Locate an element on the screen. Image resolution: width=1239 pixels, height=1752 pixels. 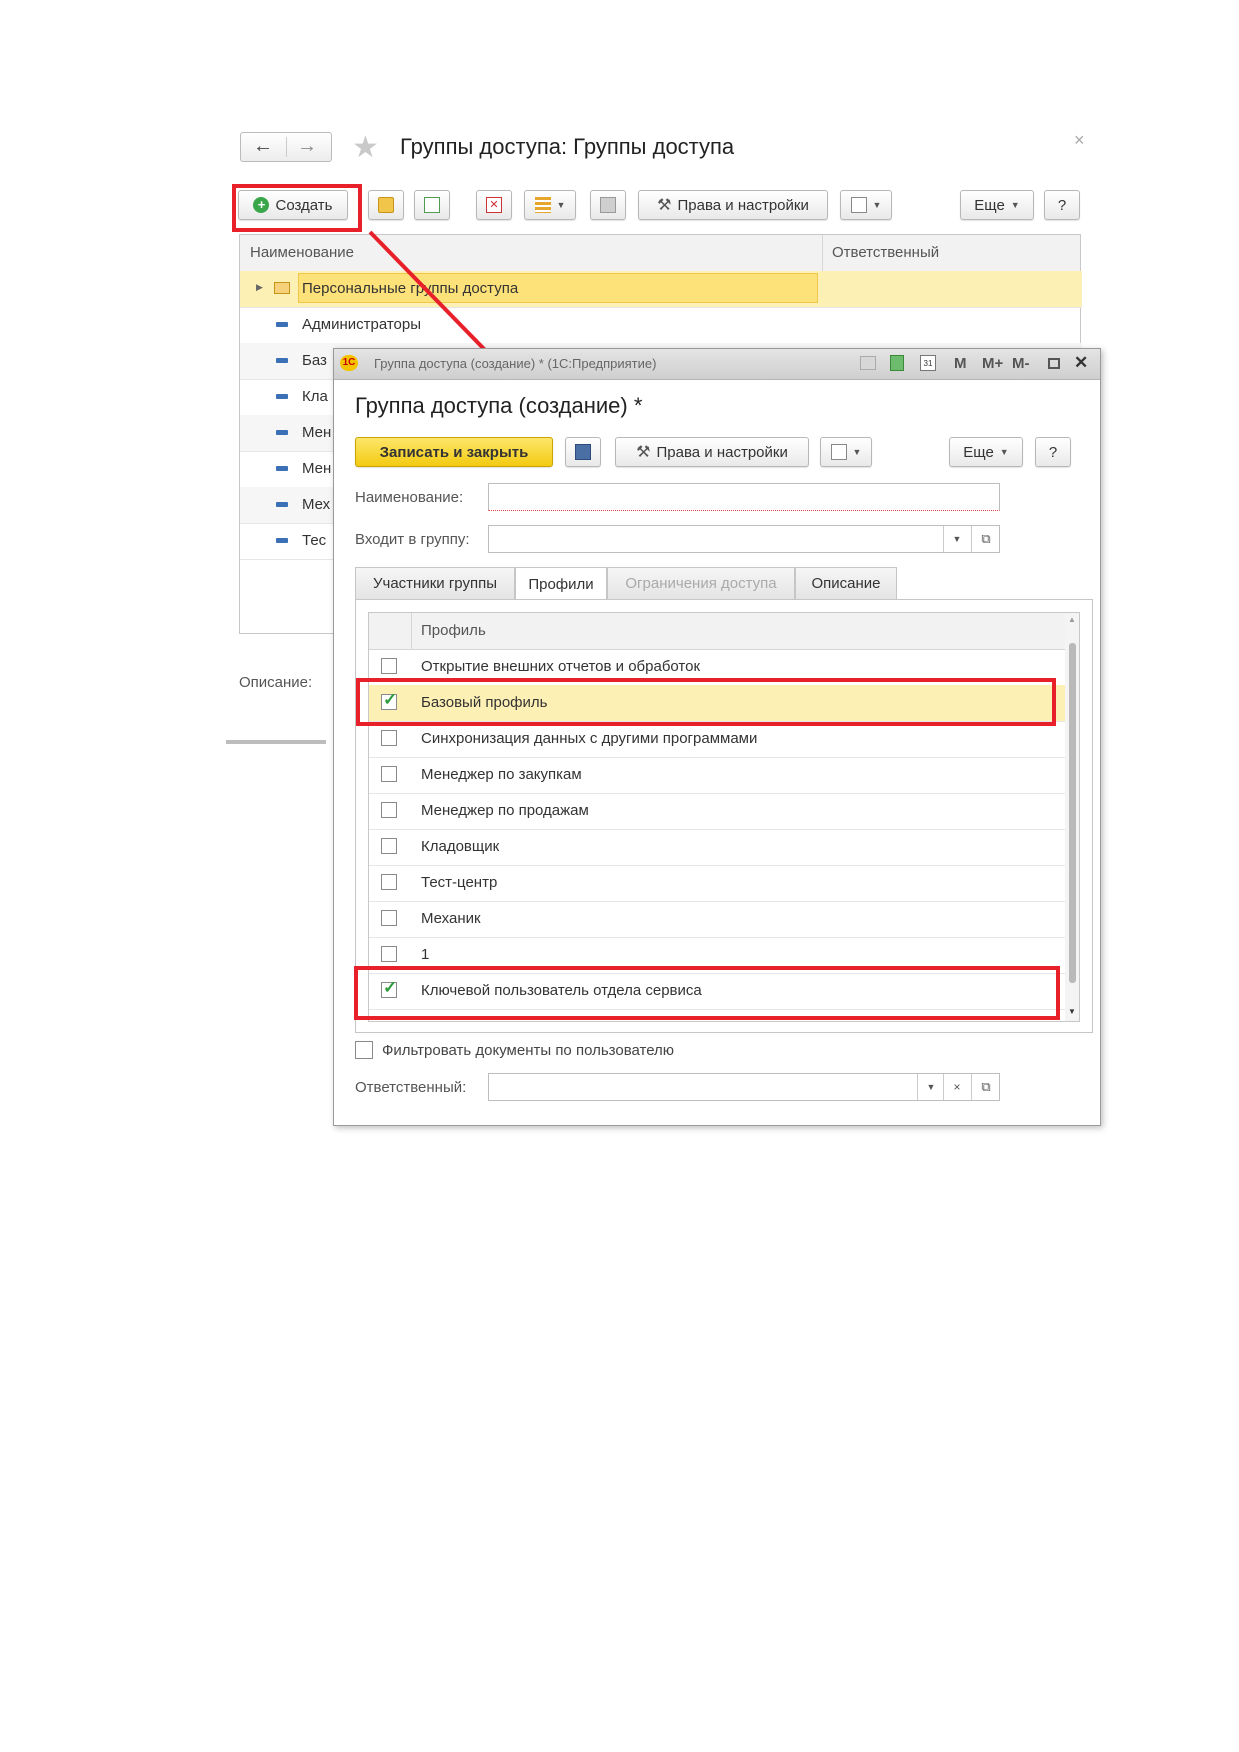
profile-column-header: Профиль is located at coordinates (453, 630).